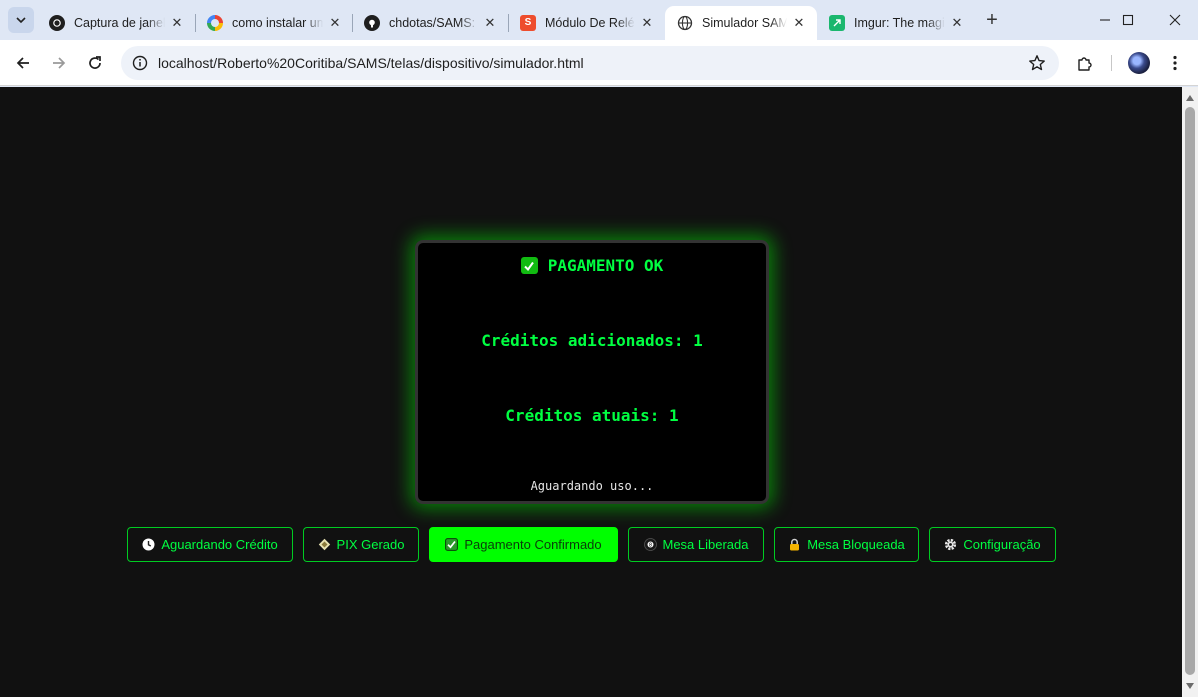 The width and height of the screenshot is (1198, 697). What do you see at coordinates (705, 544) in the screenshot?
I see `mode-label: Mesa Liberada` at bounding box center [705, 544].